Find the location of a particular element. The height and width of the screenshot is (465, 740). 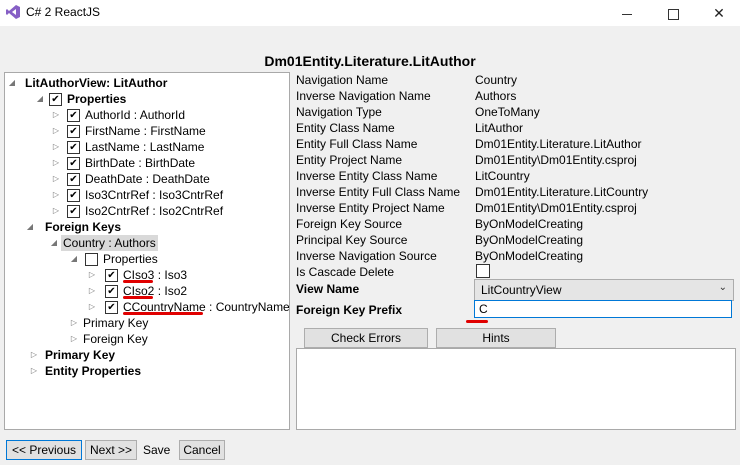

fk-property-type: : Iso3 is located at coordinates (171, 275).